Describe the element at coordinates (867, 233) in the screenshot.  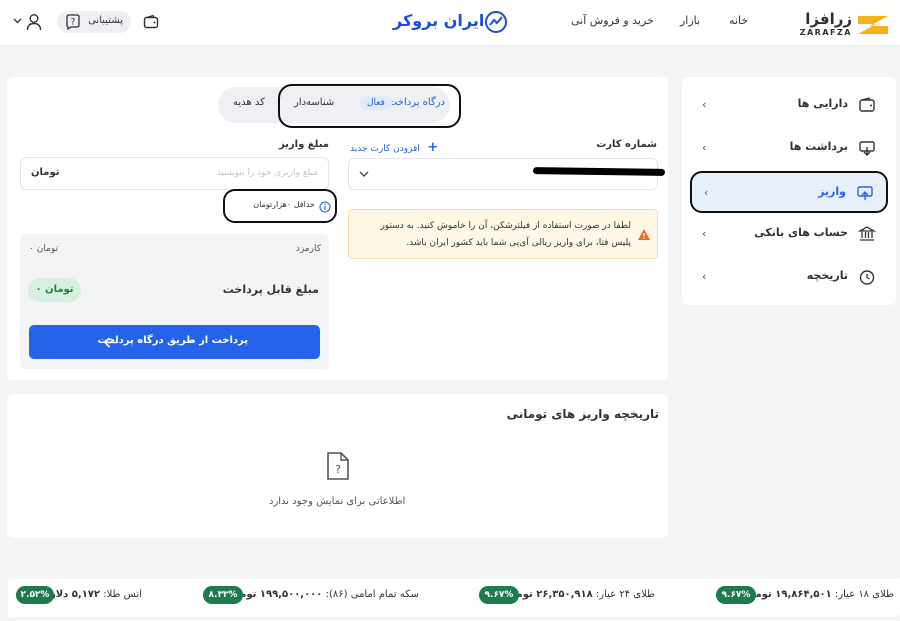
I see `bank-icon` at that location.